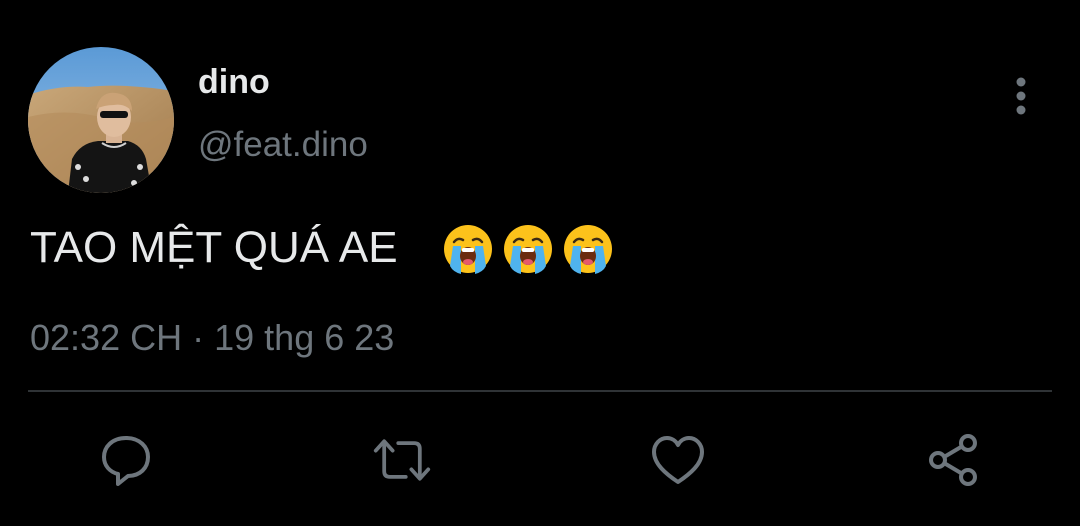 Image resolution: width=1080 pixels, height=526 pixels. I want to click on share-icon, so click(953, 460).